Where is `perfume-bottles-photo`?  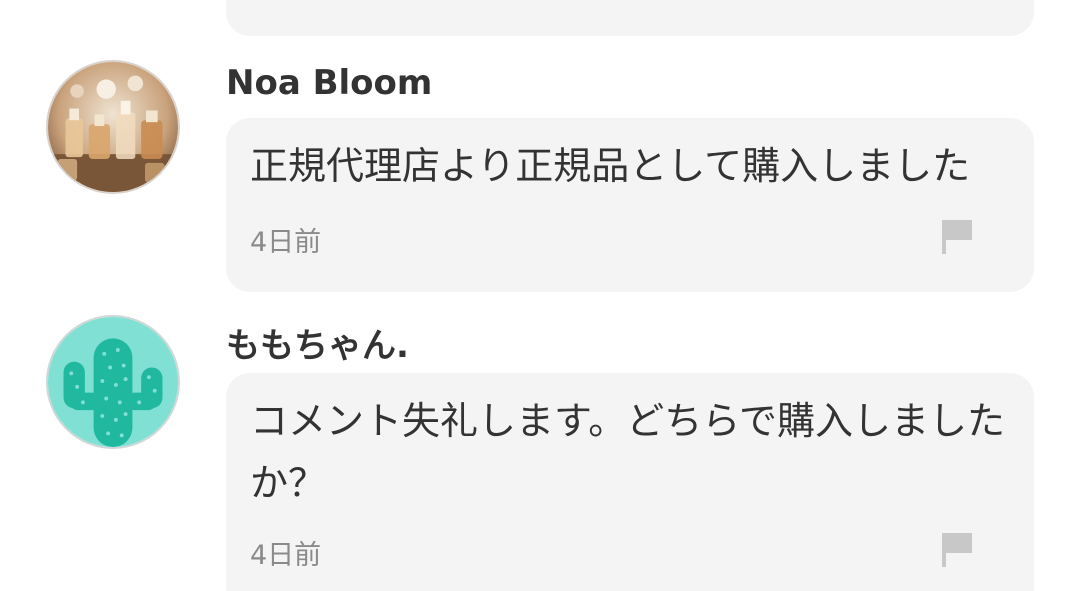
perfume-bottles-photo is located at coordinates (113, 127).